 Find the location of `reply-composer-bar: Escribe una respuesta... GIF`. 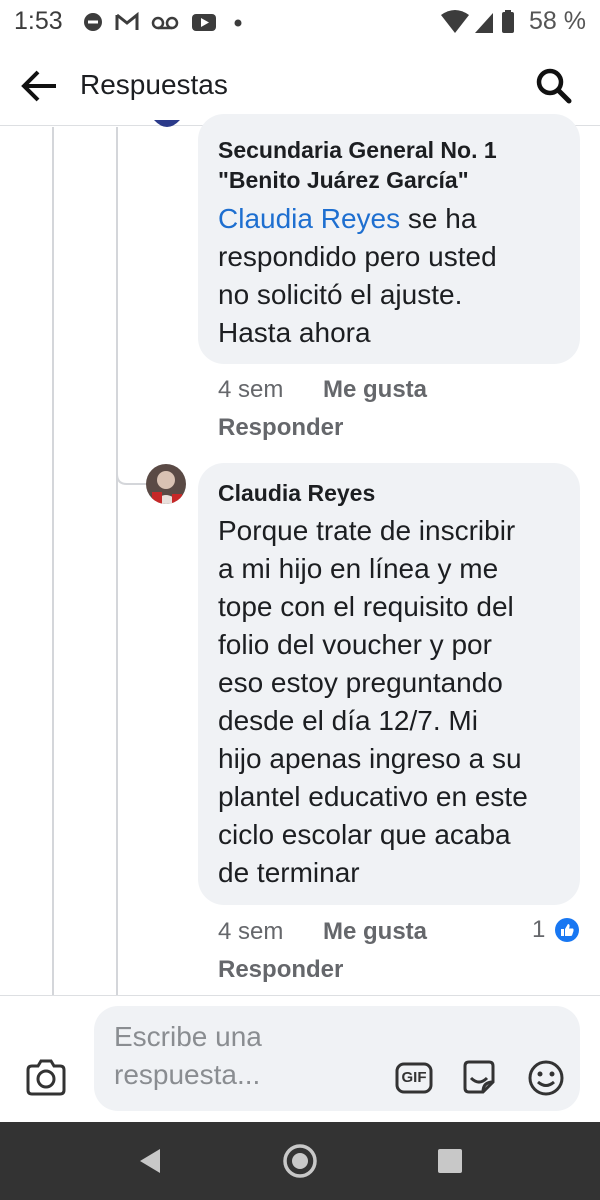

reply-composer-bar: Escribe una respuesta... GIF is located at coordinates (300, 1060).